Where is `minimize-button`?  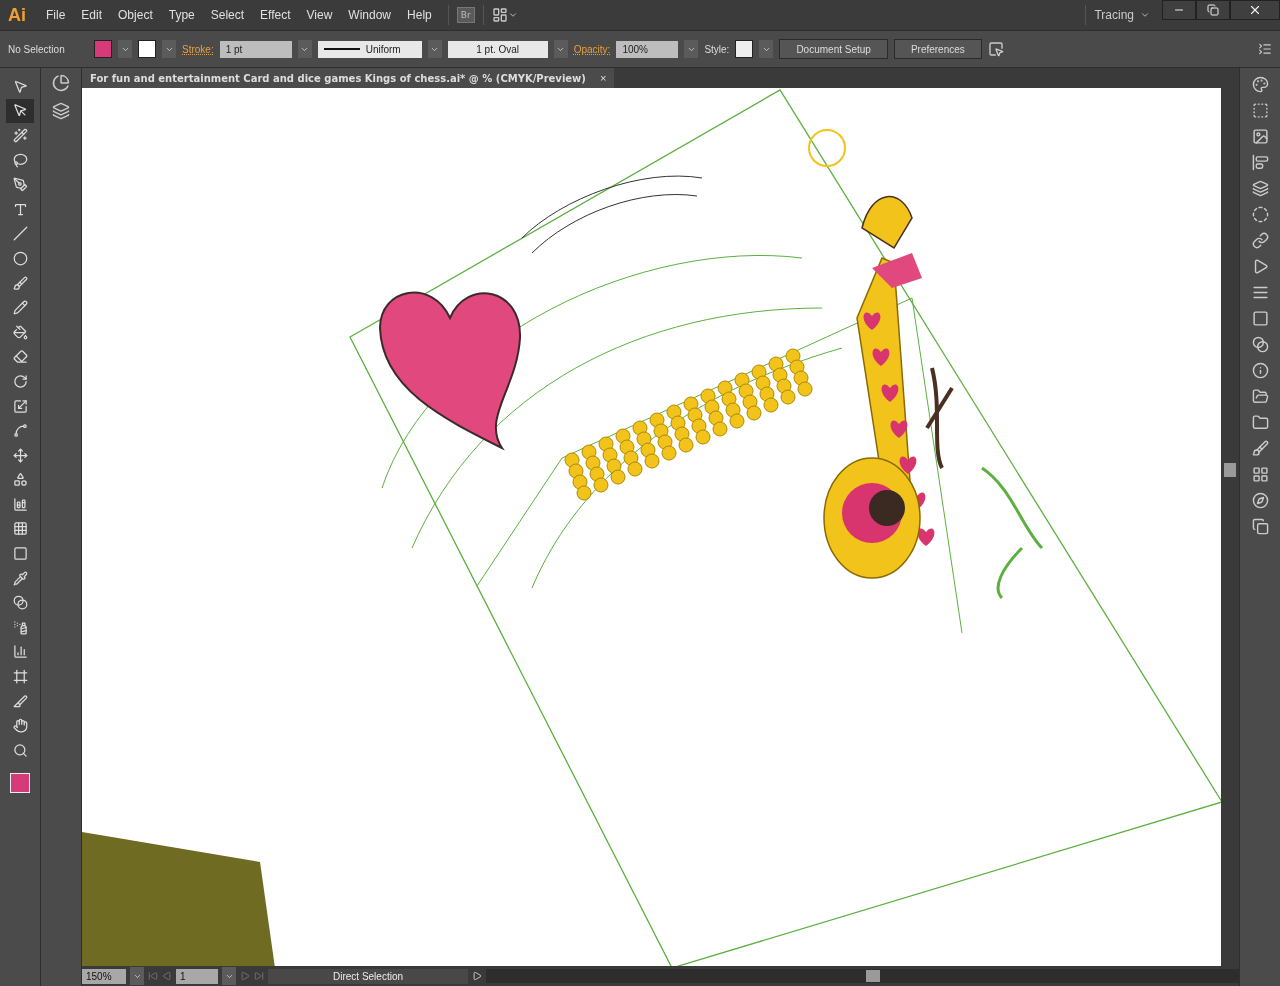
minimize-button is located at coordinates (1179, 10).